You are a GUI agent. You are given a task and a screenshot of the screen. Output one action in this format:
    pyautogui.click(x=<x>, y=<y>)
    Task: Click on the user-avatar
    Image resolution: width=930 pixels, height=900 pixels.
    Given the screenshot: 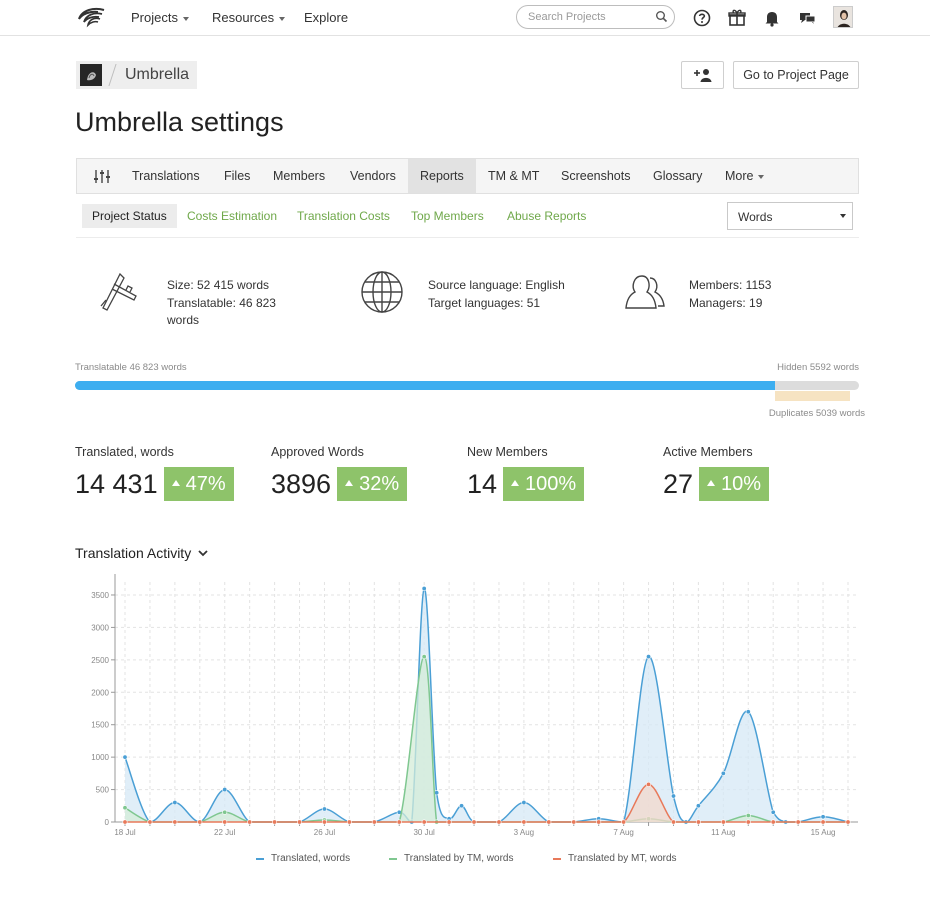 What is the action you would take?
    pyautogui.click(x=843, y=17)
    